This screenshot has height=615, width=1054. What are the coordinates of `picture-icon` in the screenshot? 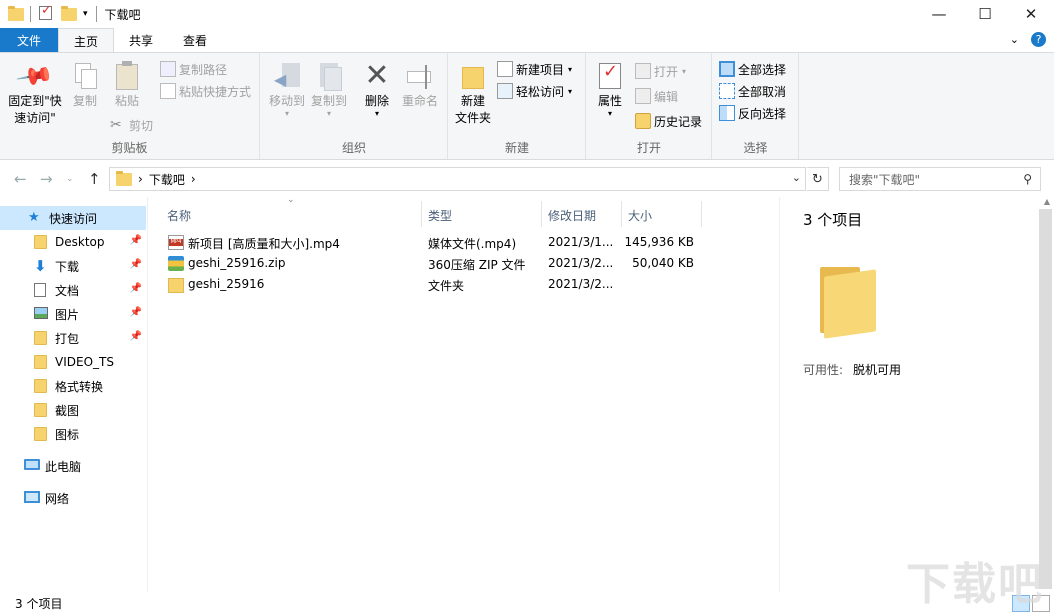 It's located at (42, 314).